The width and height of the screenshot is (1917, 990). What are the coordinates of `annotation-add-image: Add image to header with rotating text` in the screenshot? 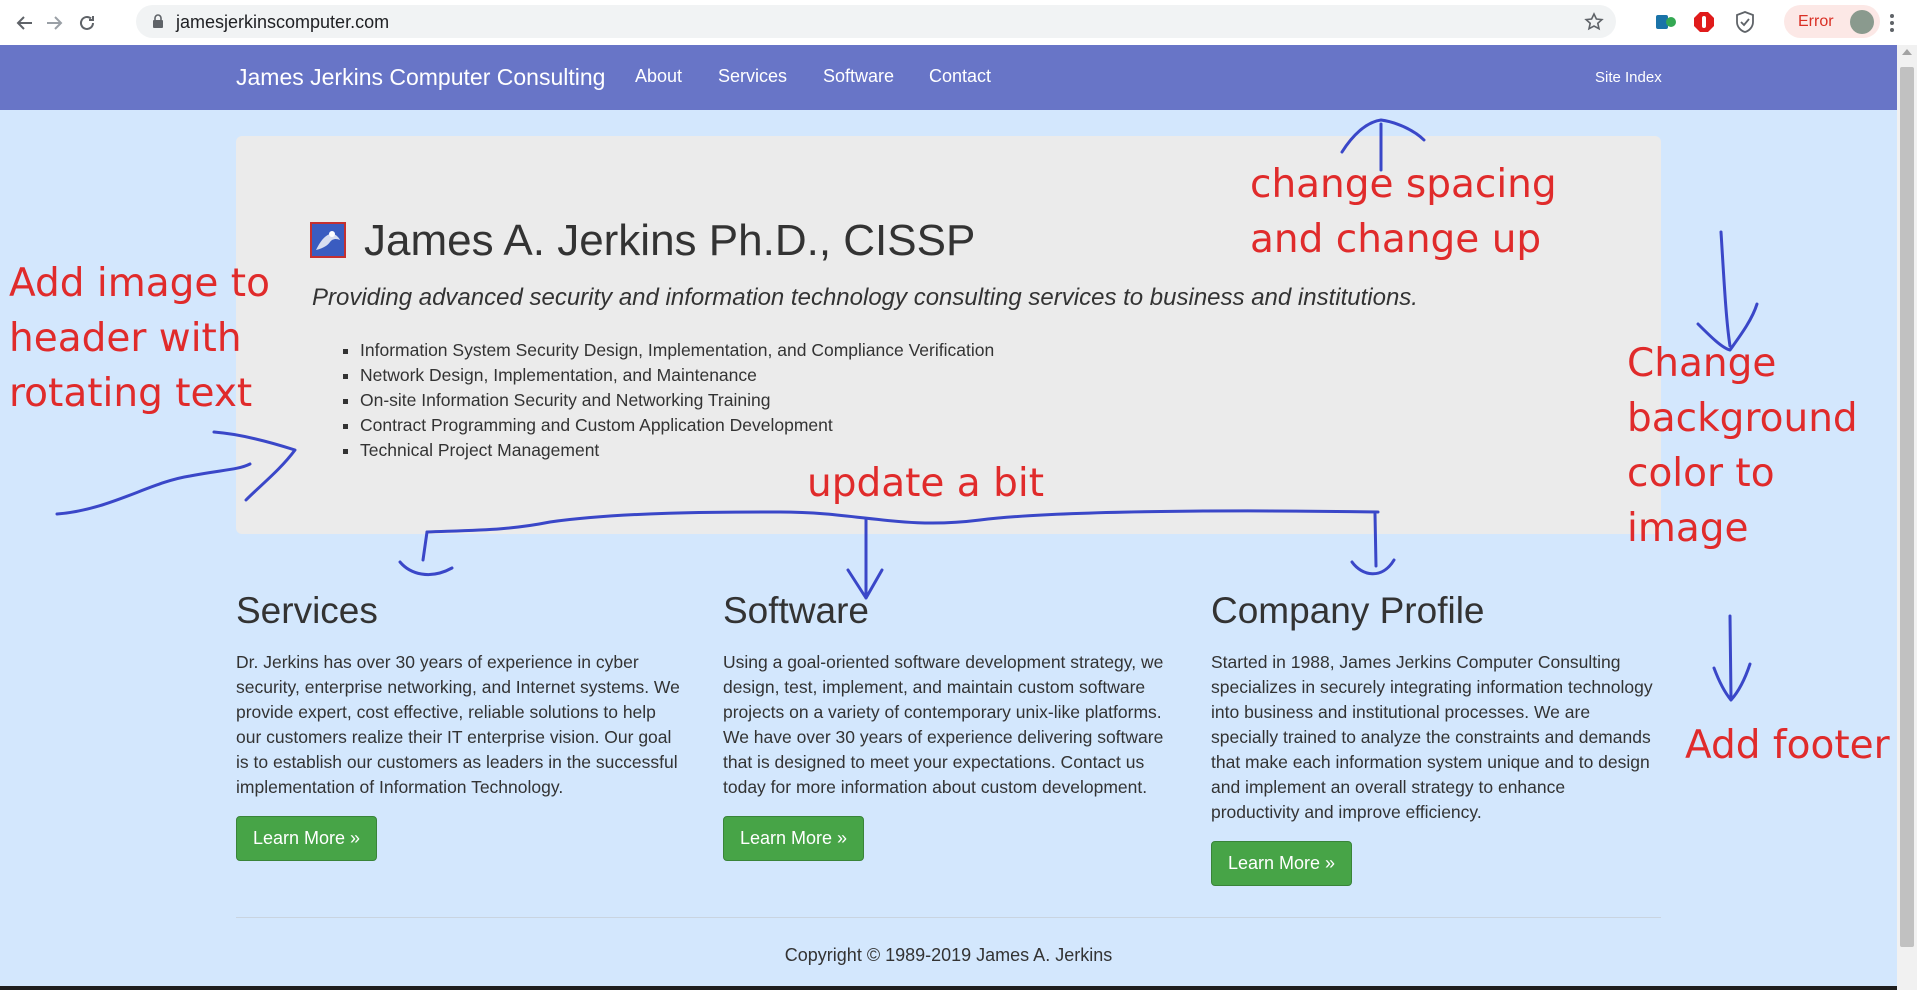 It's located at (139, 338).